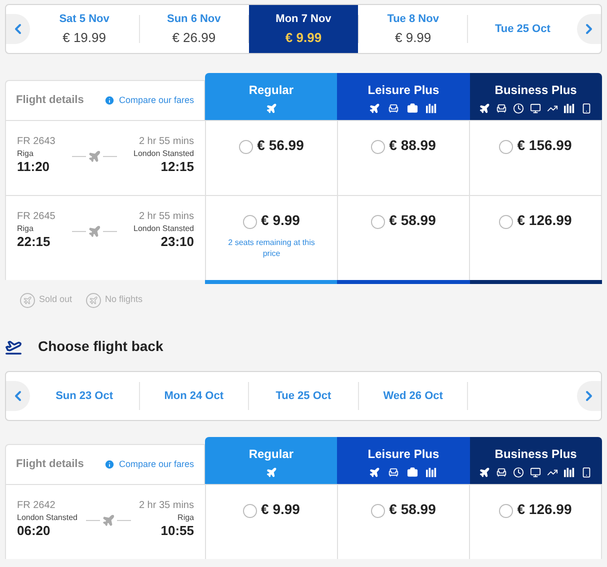 Image resolution: width=607 pixels, height=567 pixels. I want to click on seats-remaining-note: 2 seats remaining at this price, so click(271, 248).